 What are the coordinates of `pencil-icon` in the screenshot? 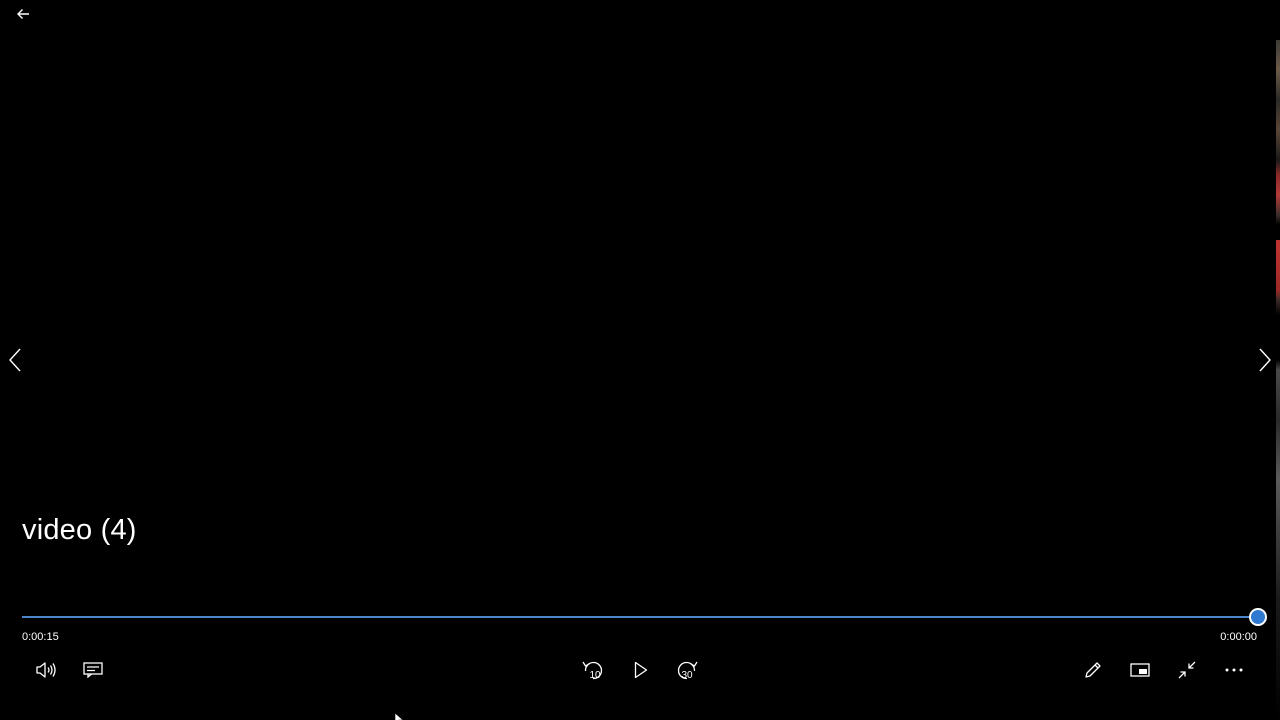 It's located at (1093, 670).